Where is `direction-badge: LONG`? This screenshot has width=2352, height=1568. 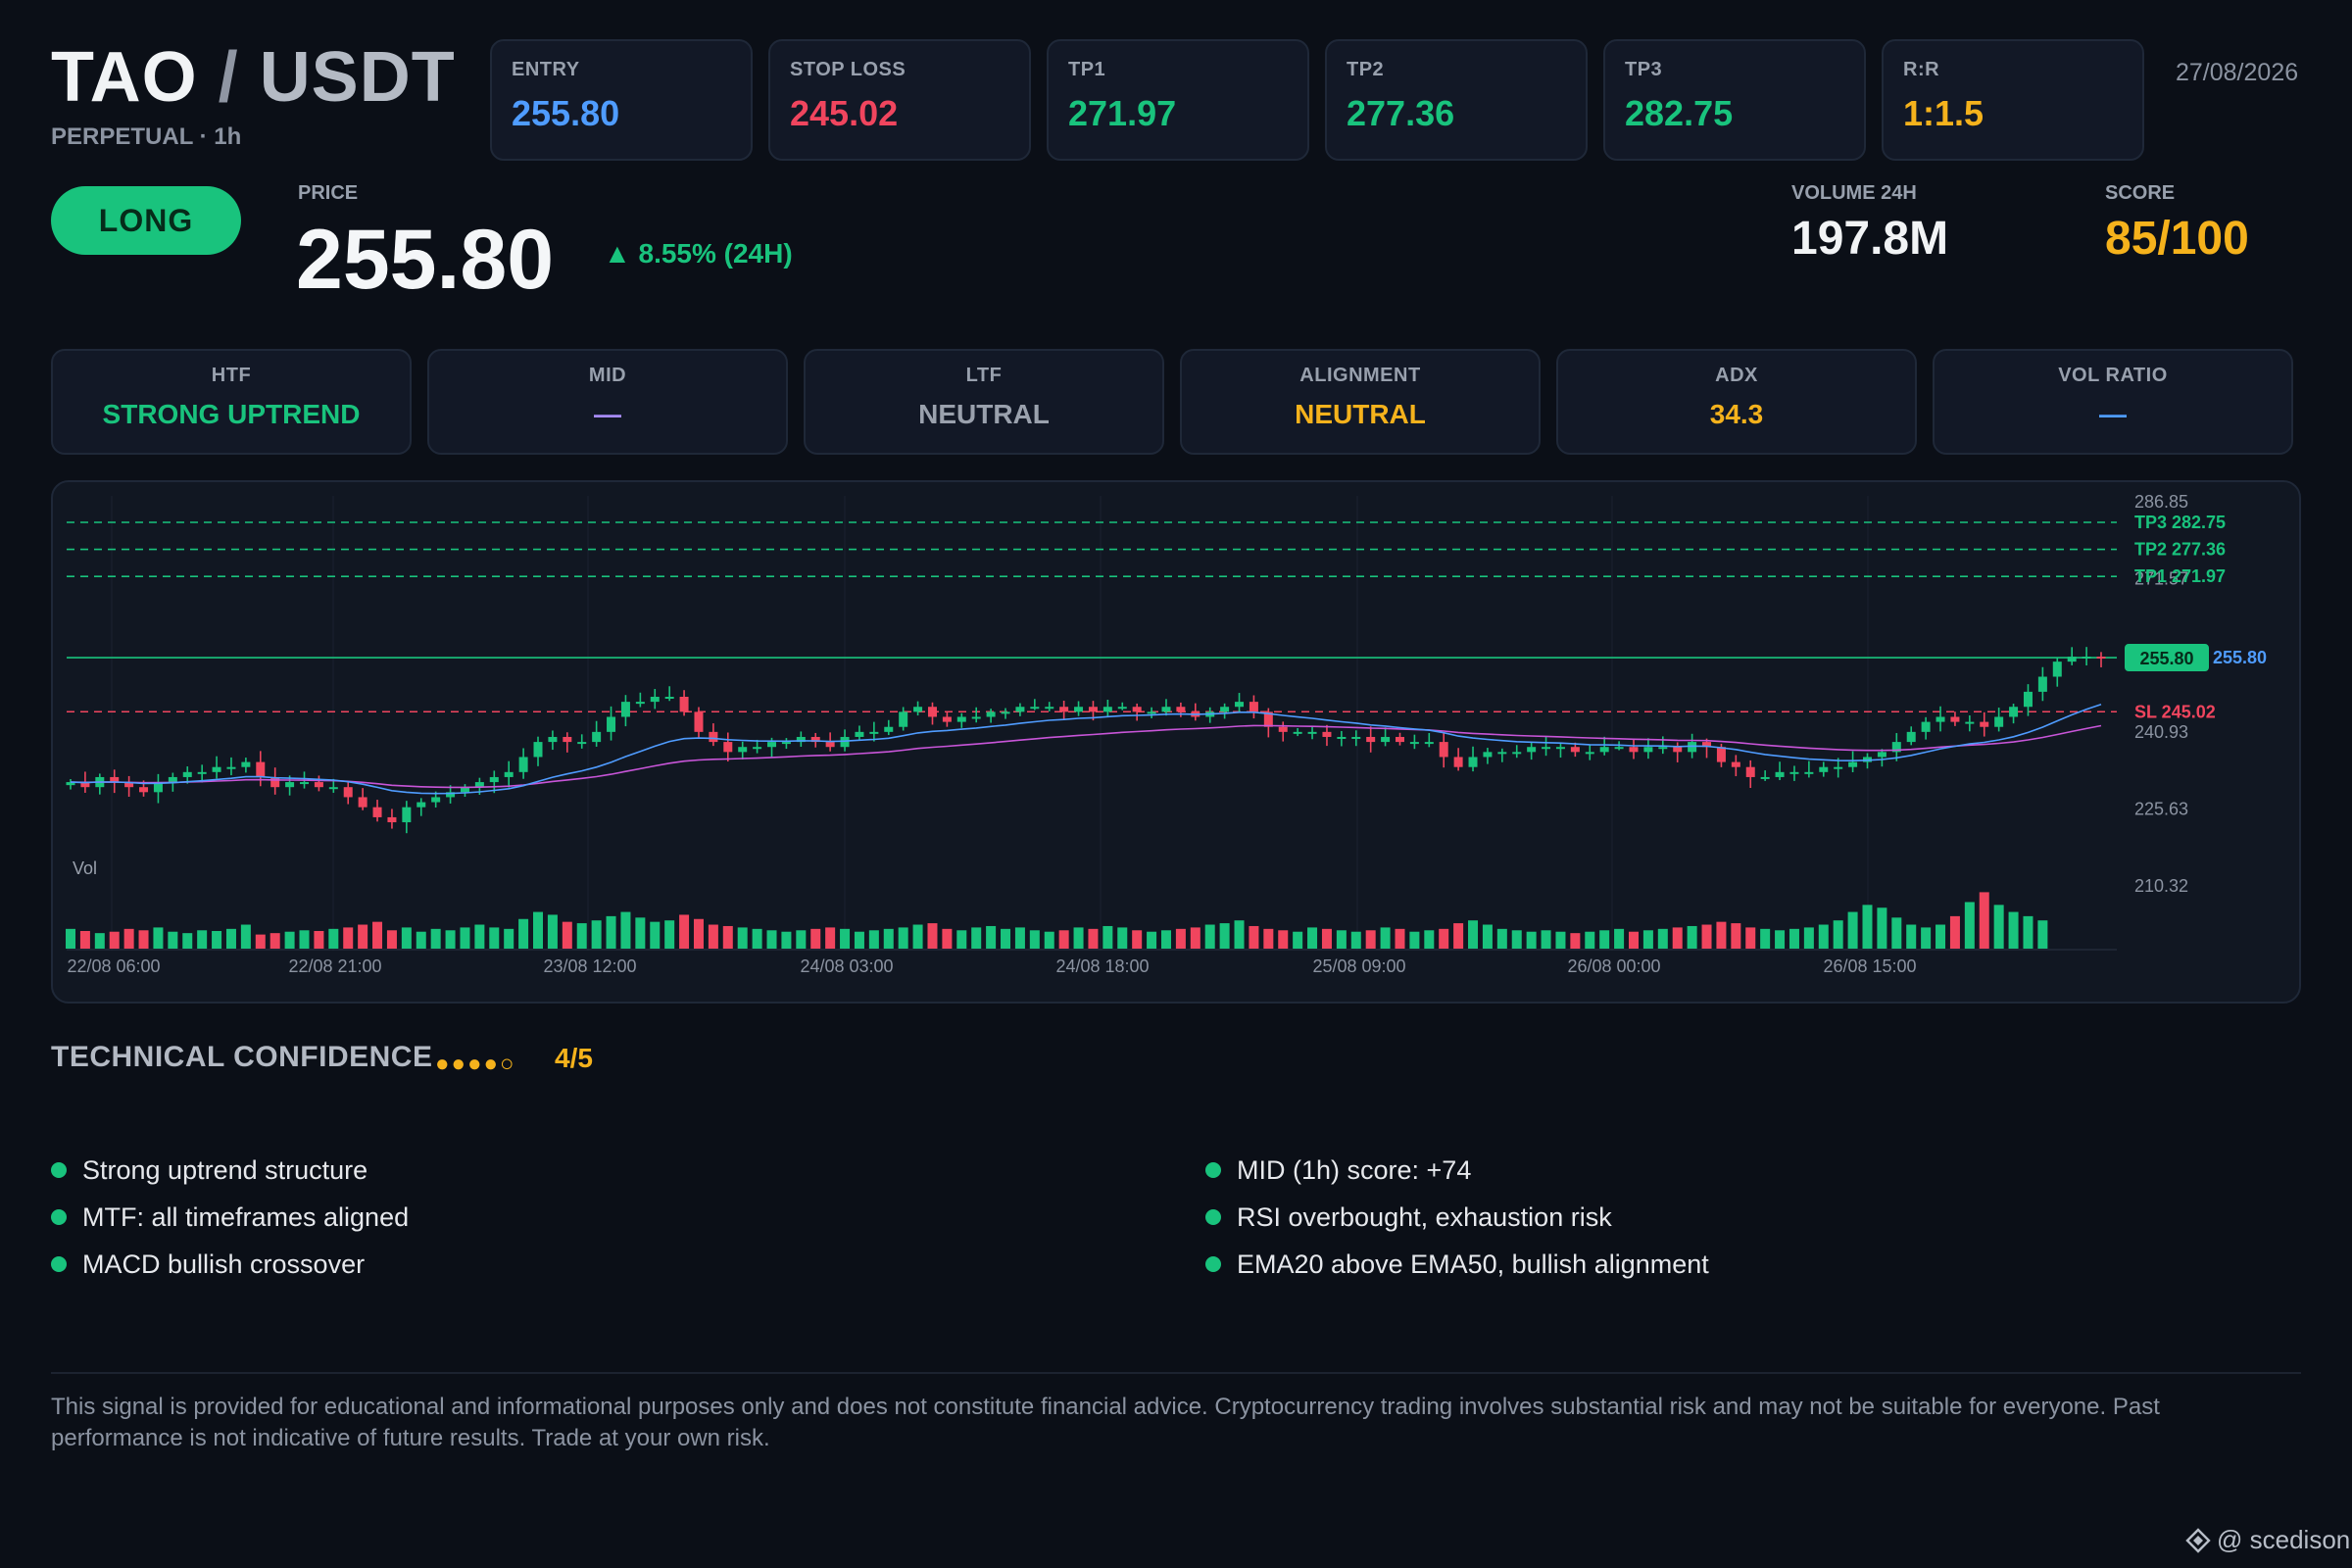 direction-badge: LONG is located at coordinates (146, 220).